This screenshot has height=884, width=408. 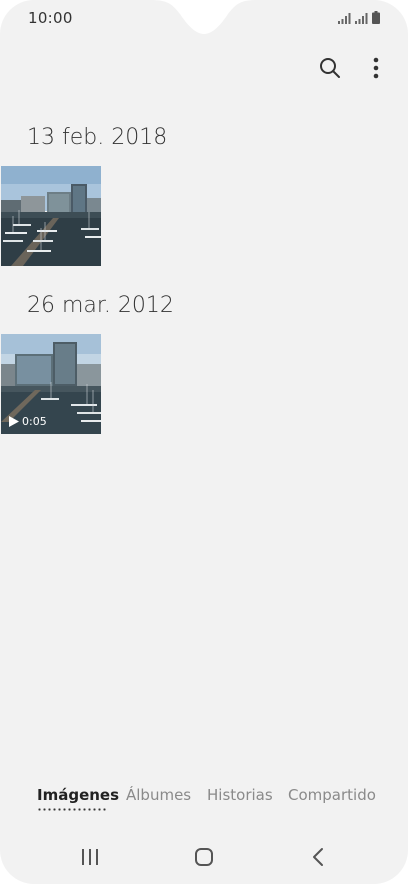 I want to click on back-button, so click(x=318, y=857).